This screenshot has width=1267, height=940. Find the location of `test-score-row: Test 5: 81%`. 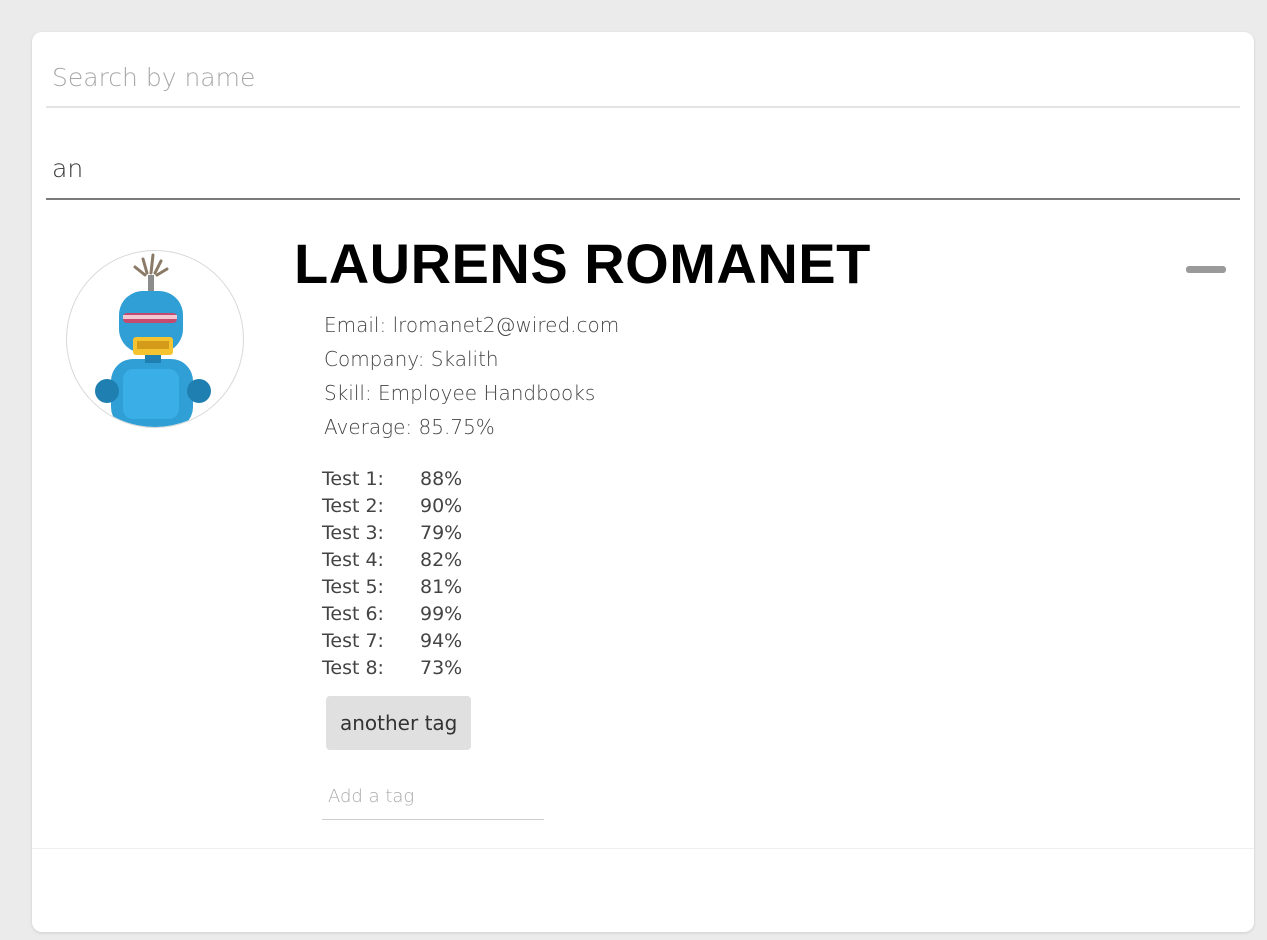

test-score-row: Test 5: 81% is located at coordinates (392, 587).